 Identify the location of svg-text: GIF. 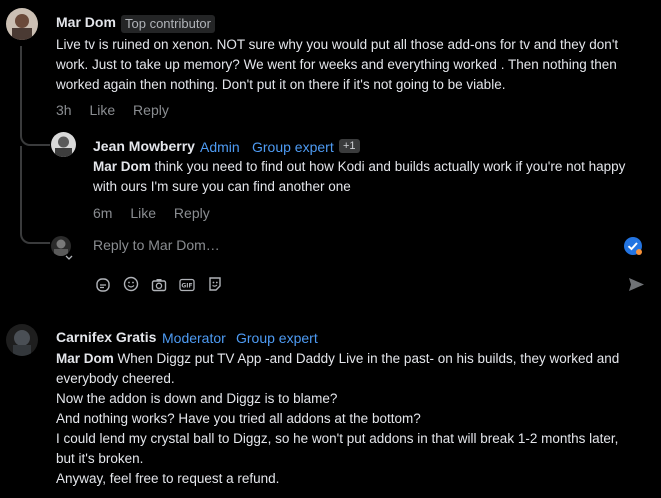
(186, 286).